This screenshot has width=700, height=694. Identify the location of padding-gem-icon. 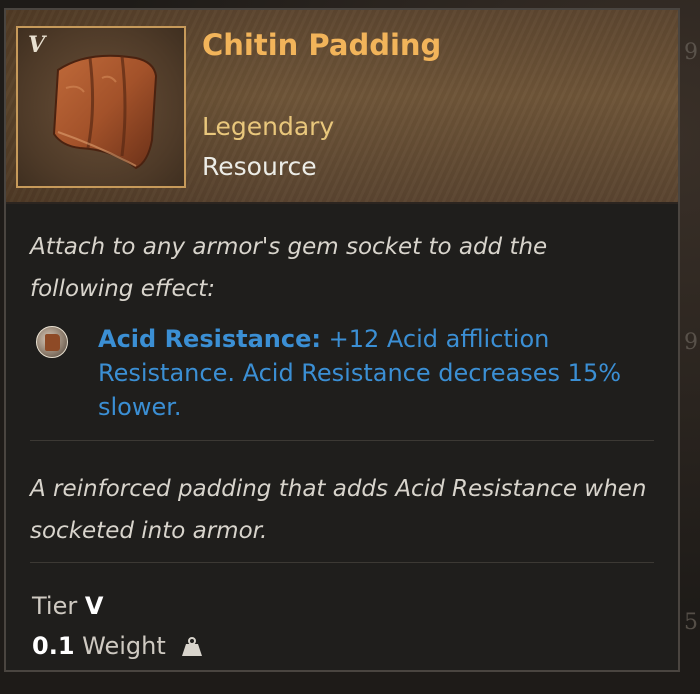
(52, 342).